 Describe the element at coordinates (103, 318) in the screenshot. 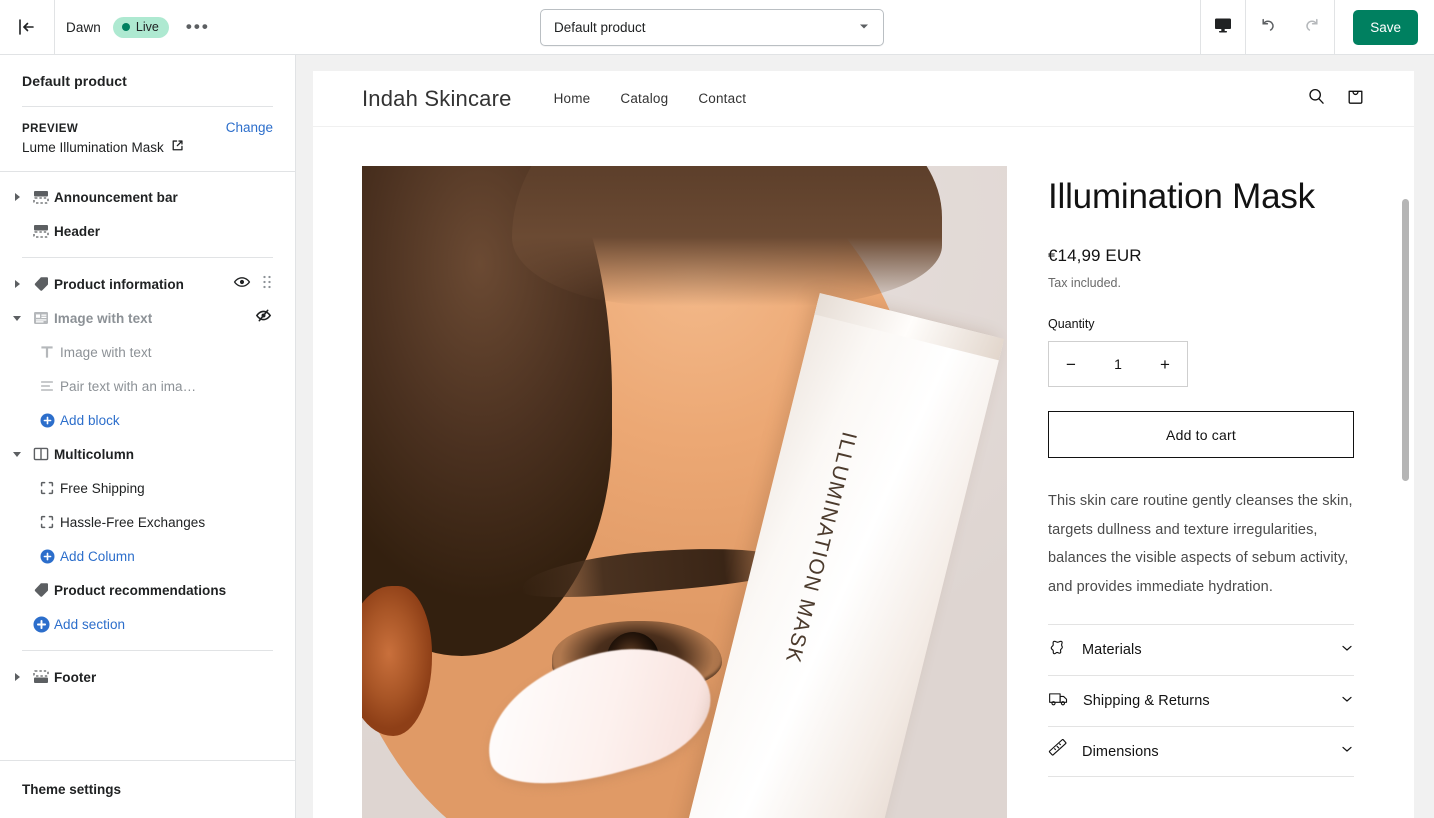

I see `sidebar-item-label: Image with text` at that location.